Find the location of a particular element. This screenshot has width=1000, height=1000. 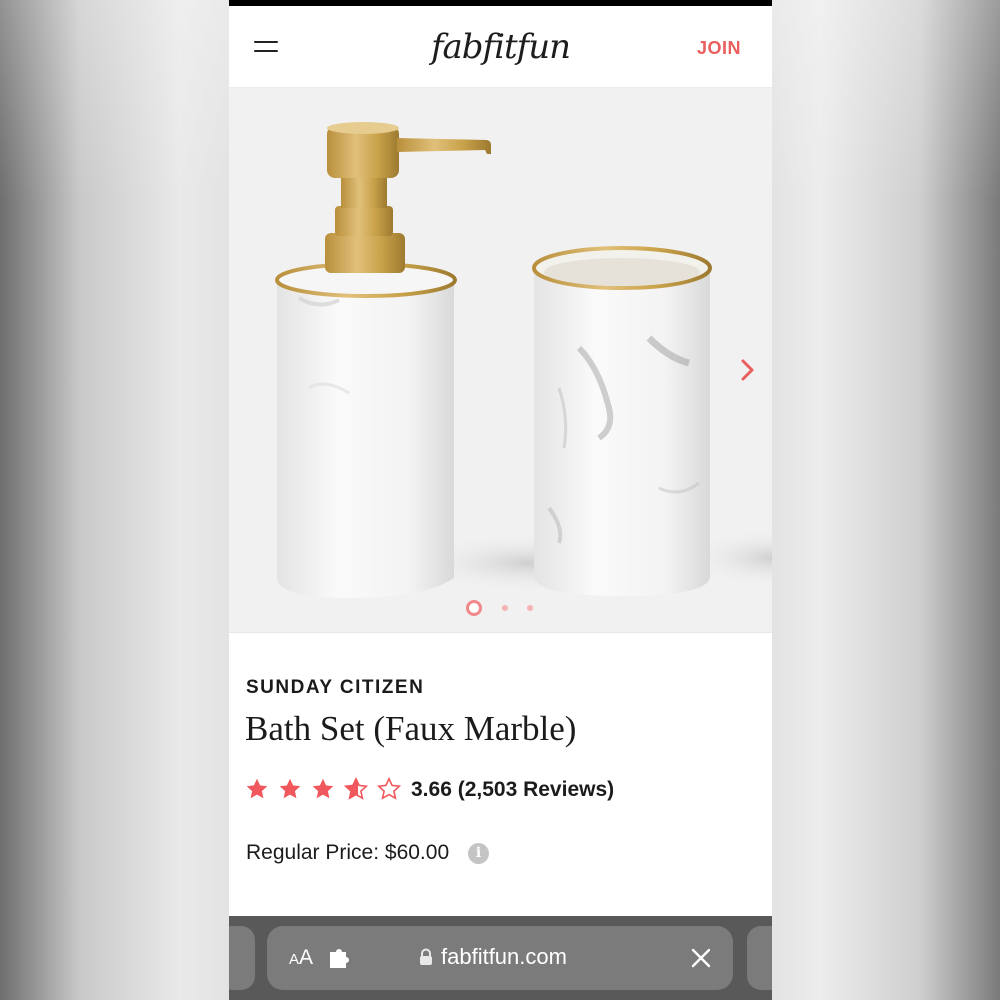

close-icon is located at coordinates (701, 958).